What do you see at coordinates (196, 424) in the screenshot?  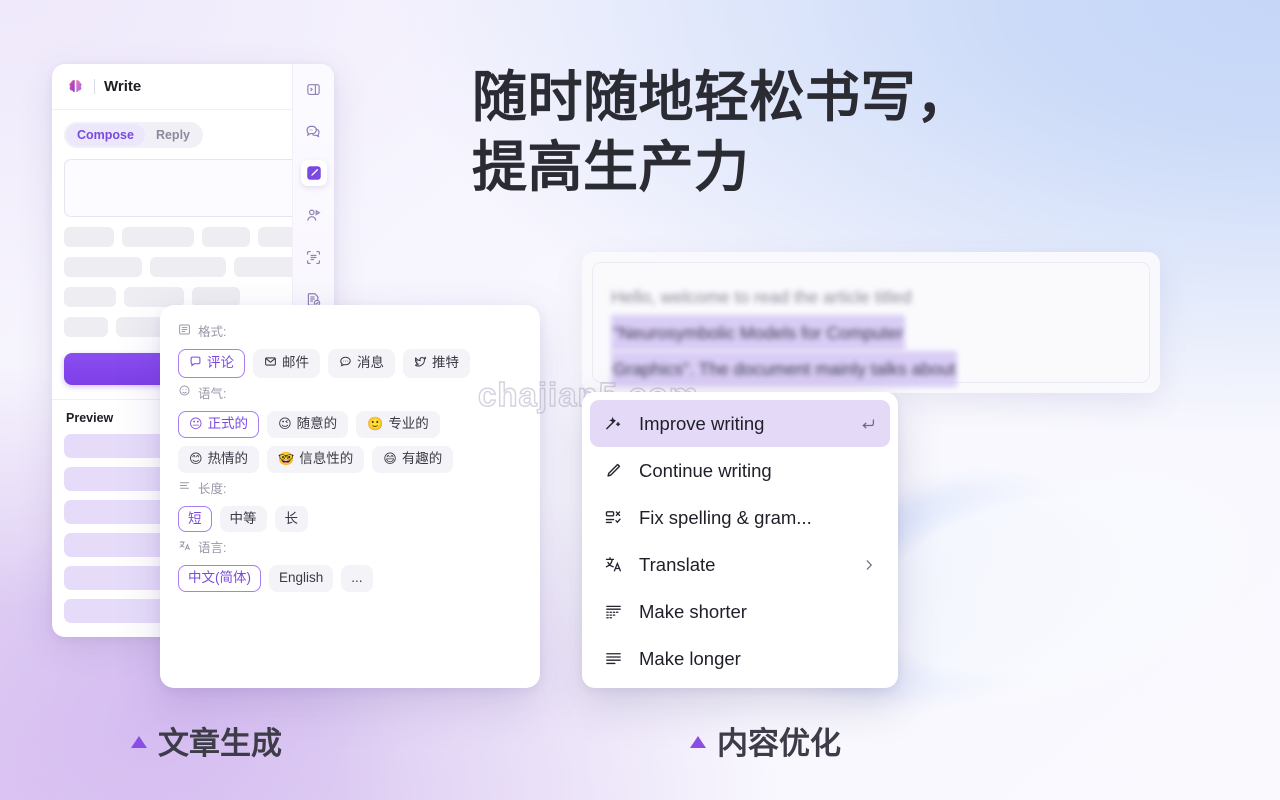 I see `tone-emoji: 😐` at bounding box center [196, 424].